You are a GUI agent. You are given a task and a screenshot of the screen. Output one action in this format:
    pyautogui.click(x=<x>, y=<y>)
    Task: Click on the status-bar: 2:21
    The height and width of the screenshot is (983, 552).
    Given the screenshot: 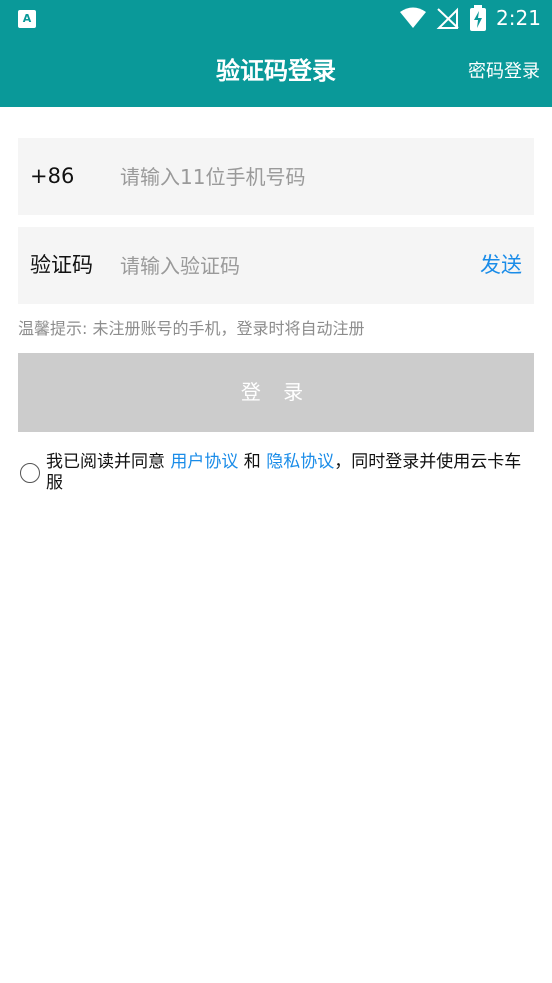 What is the action you would take?
    pyautogui.click(x=276, y=18)
    